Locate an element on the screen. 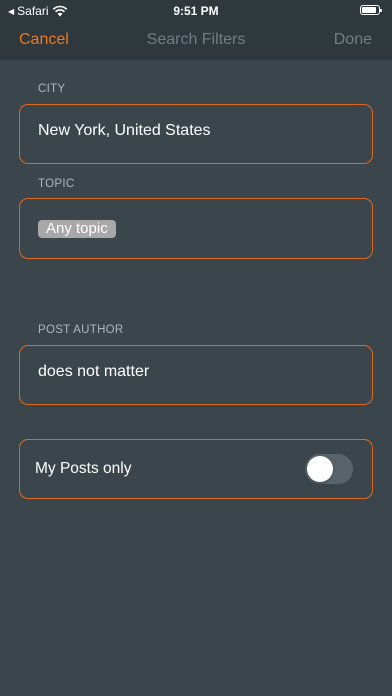 This screenshot has width=392, height=696. my-posts-row: My Posts only is located at coordinates (196, 469).